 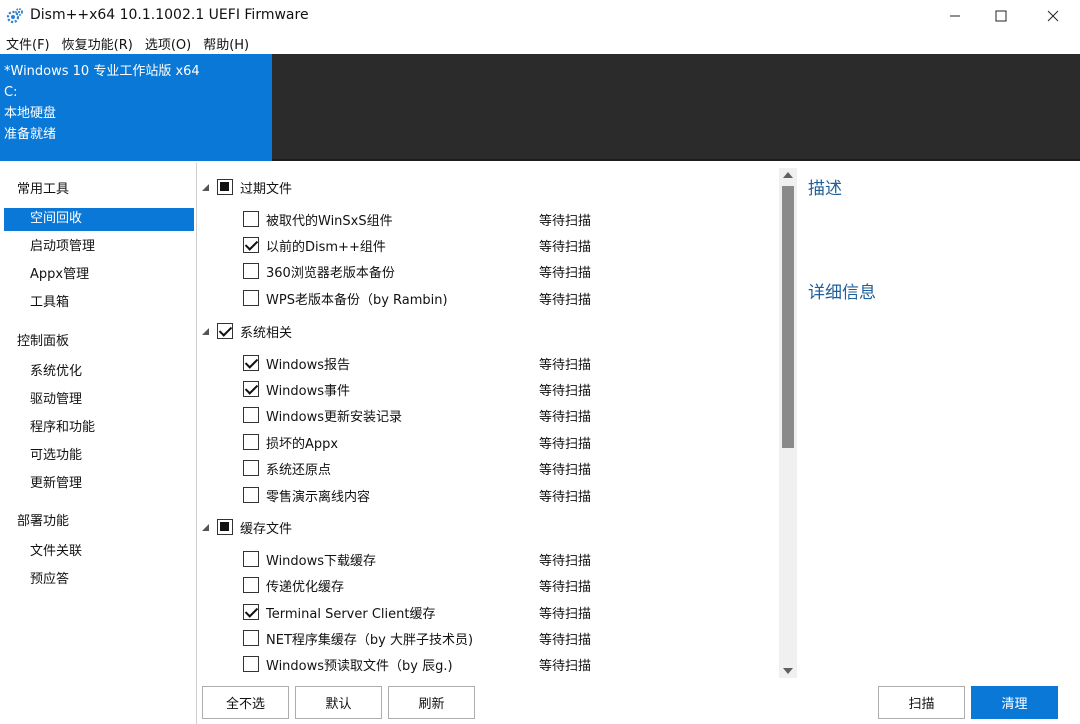 What do you see at coordinates (43, 187) in the screenshot?
I see `sidebar-category-common-tools: 常用工具` at bounding box center [43, 187].